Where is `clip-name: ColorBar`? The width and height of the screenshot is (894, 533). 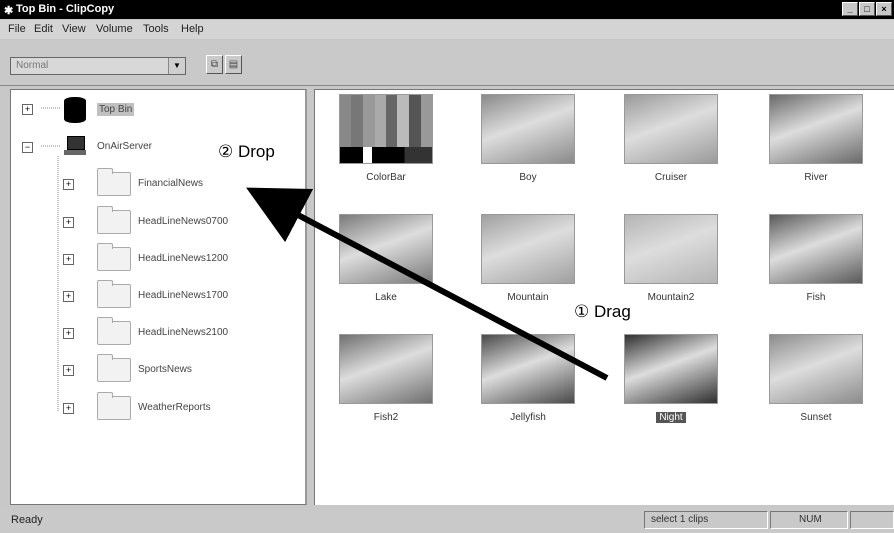 clip-name: ColorBar is located at coordinates (386, 177).